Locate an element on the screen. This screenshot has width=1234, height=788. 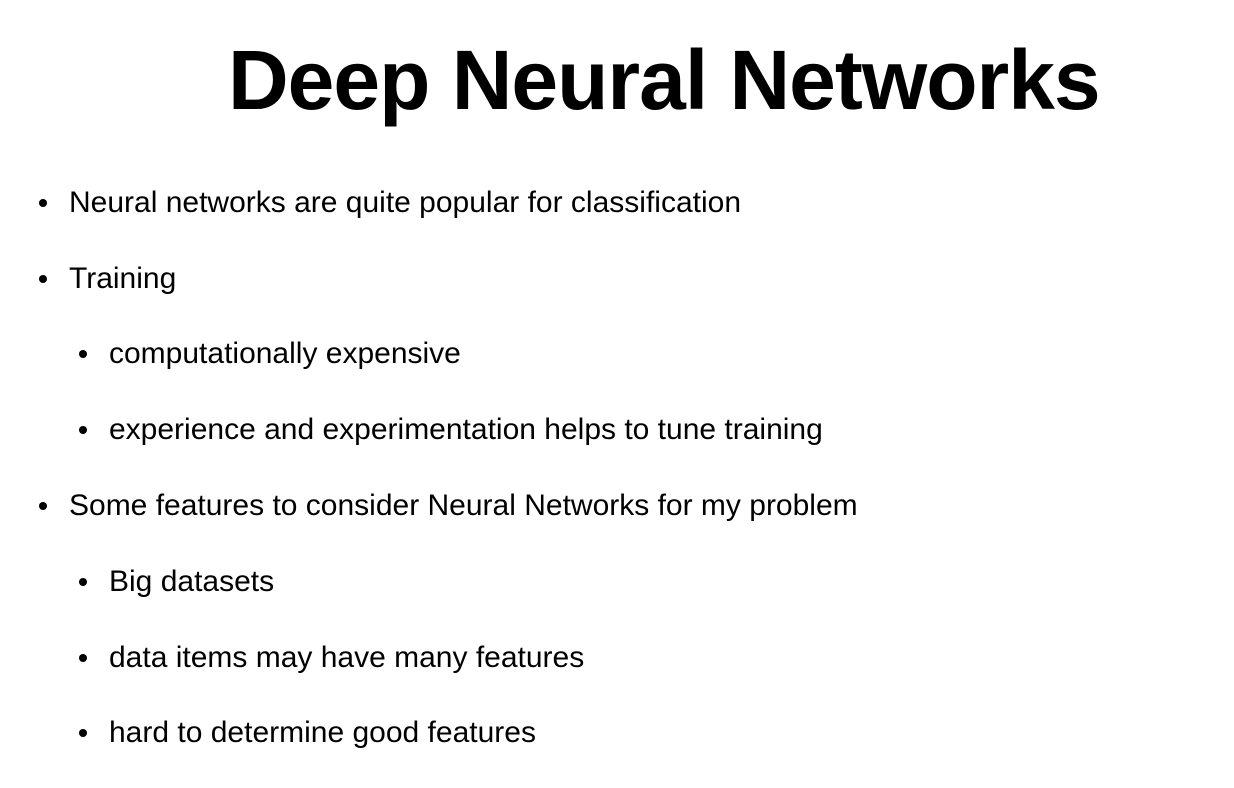
sub-bullet-item: Big datasets is located at coordinates (617, 582).